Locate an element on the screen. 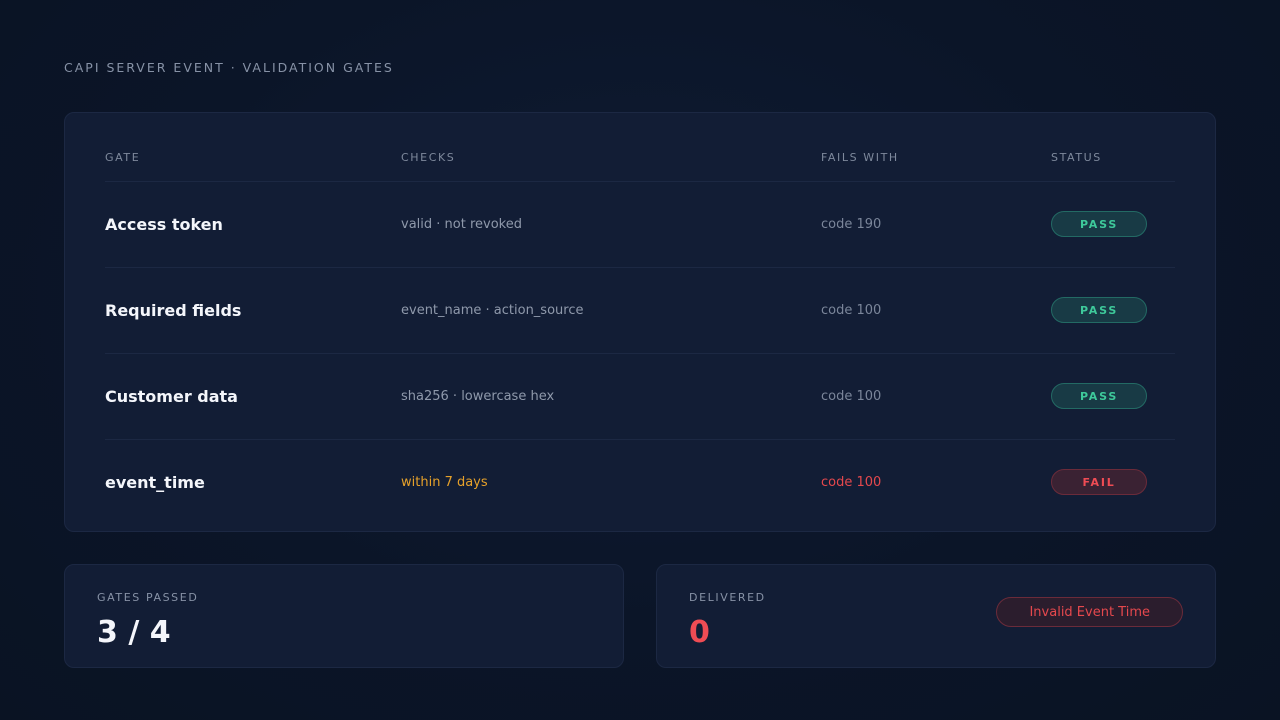 Image resolution: width=1280 pixels, height=720 pixels. table-row: event_time within 7 days code 100 FAIL is located at coordinates (640, 482).